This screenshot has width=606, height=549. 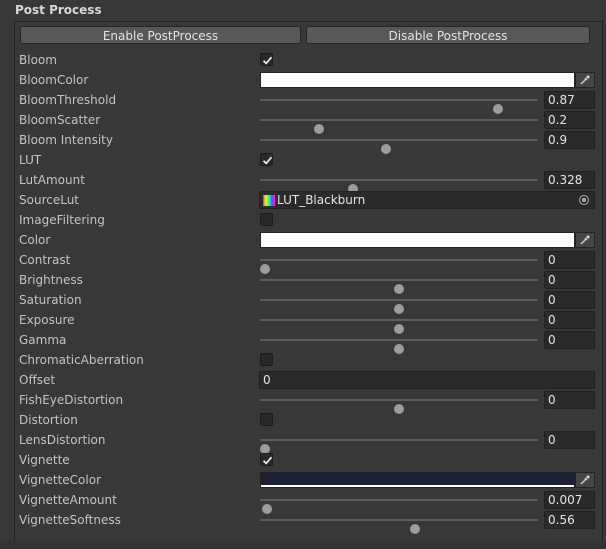 What do you see at coordinates (569, 520) in the screenshot?
I see `vignette-softness-input: 0.56` at bounding box center [569, 520].